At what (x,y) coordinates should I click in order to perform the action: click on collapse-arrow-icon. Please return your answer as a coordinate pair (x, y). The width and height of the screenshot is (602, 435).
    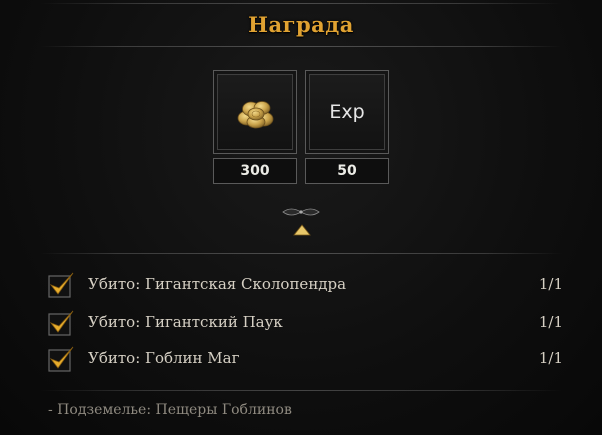
    Looking at the image, I should click on (302, 230).